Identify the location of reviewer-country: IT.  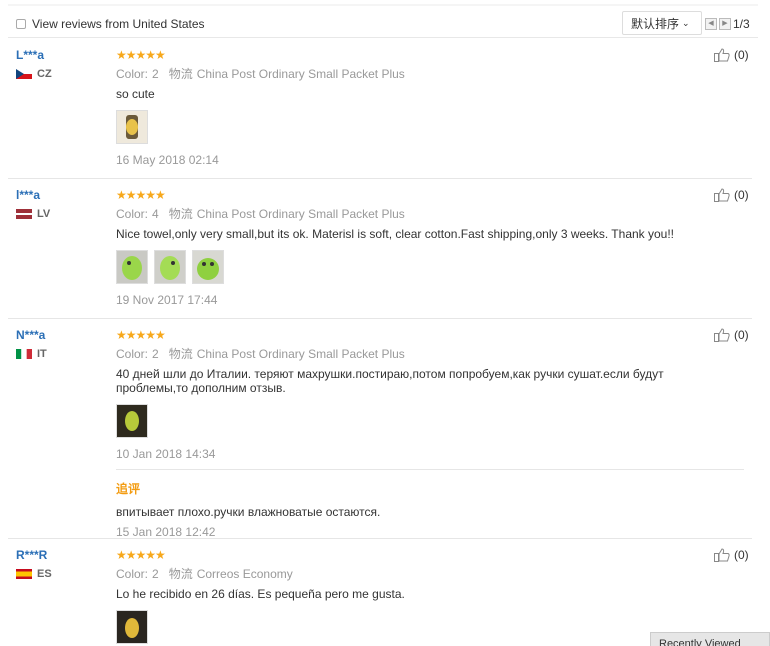
(31, 354).